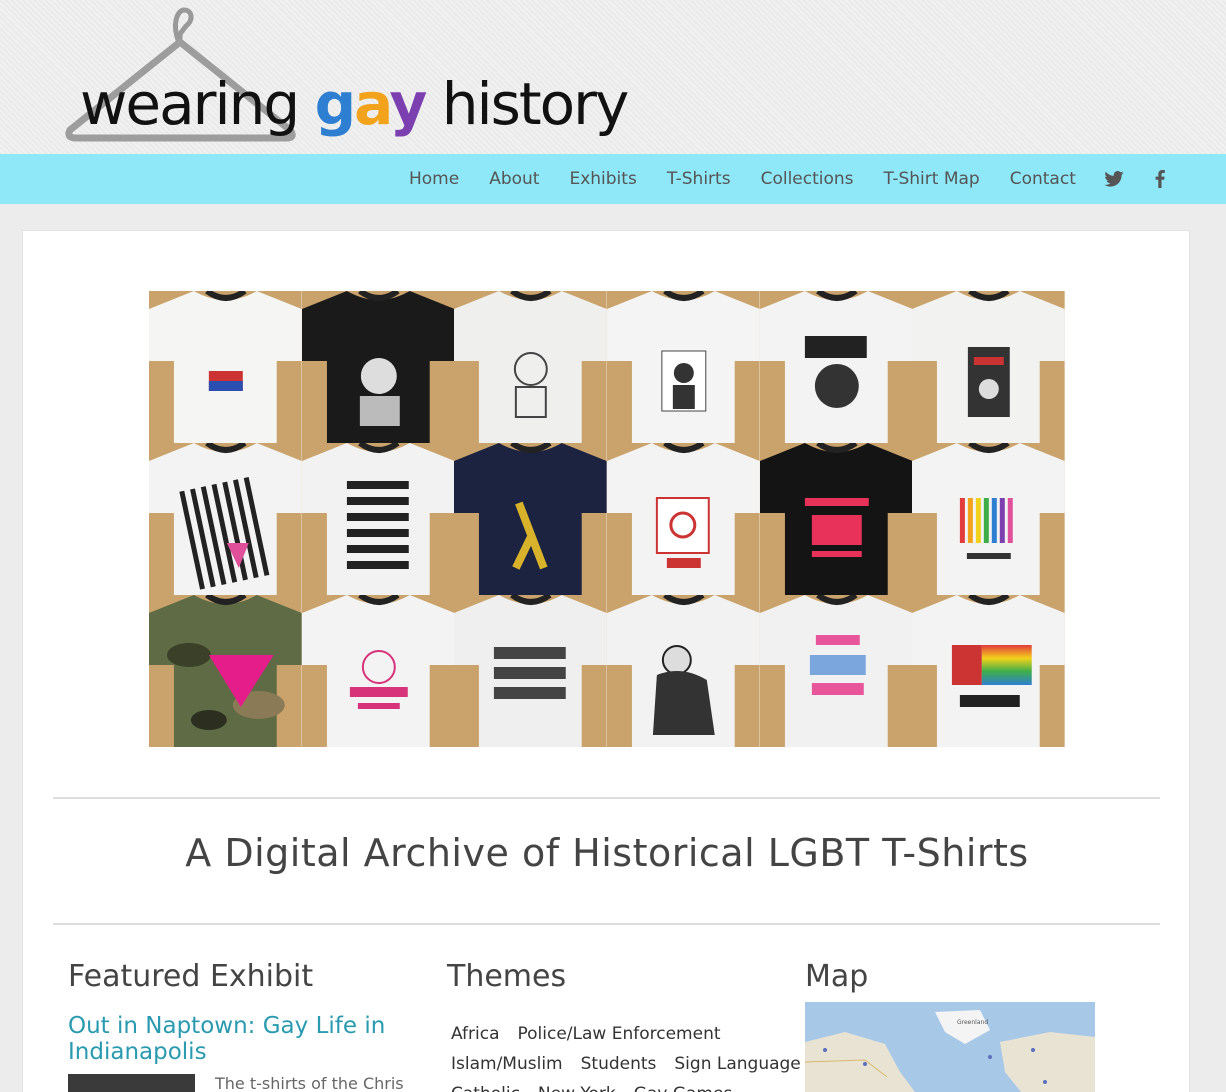  Describe the element at coordinates (1114, 179) in the screenshot. I see `twitter-icon` at that location.